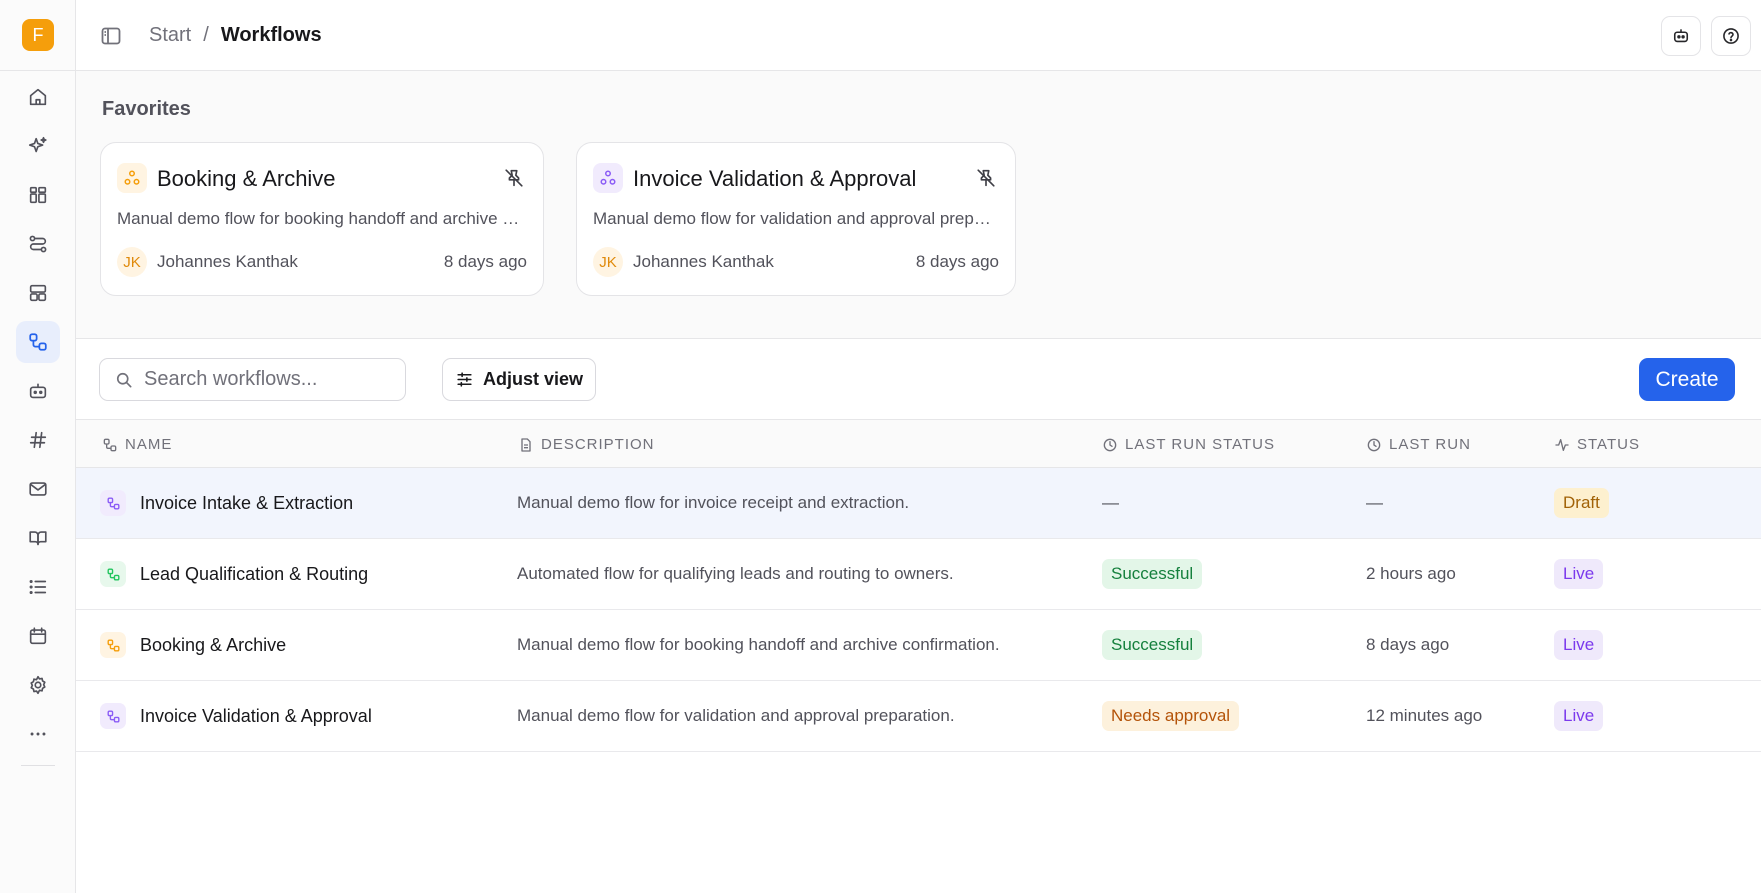  What do you see at coordinates (149, 444) in the screenshot?
I see `column-header-label: NAME` at bounding box center [149, 444].